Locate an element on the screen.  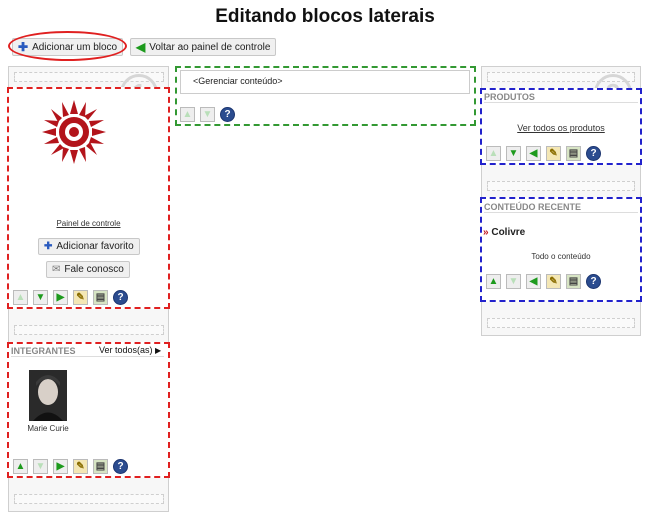
members-block-actions: ▲ ▼ ▶ ✎ ▤ ? is located at coordinates (70, 466).